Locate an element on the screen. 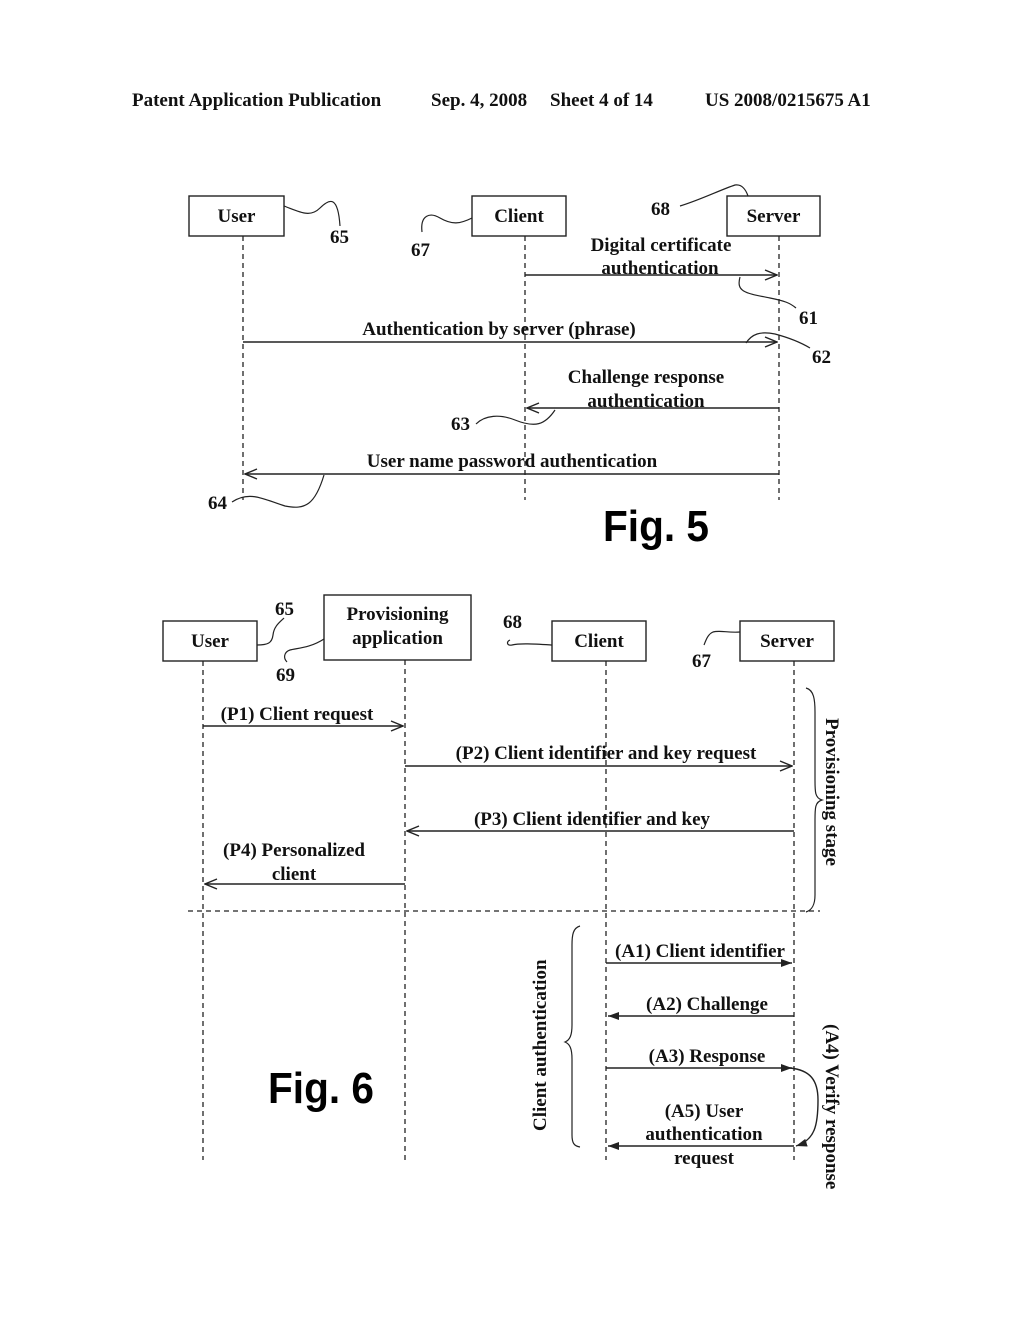  fig6-msg-a4-verify: (A4) Verify response is located at coordinates (815, 1106).